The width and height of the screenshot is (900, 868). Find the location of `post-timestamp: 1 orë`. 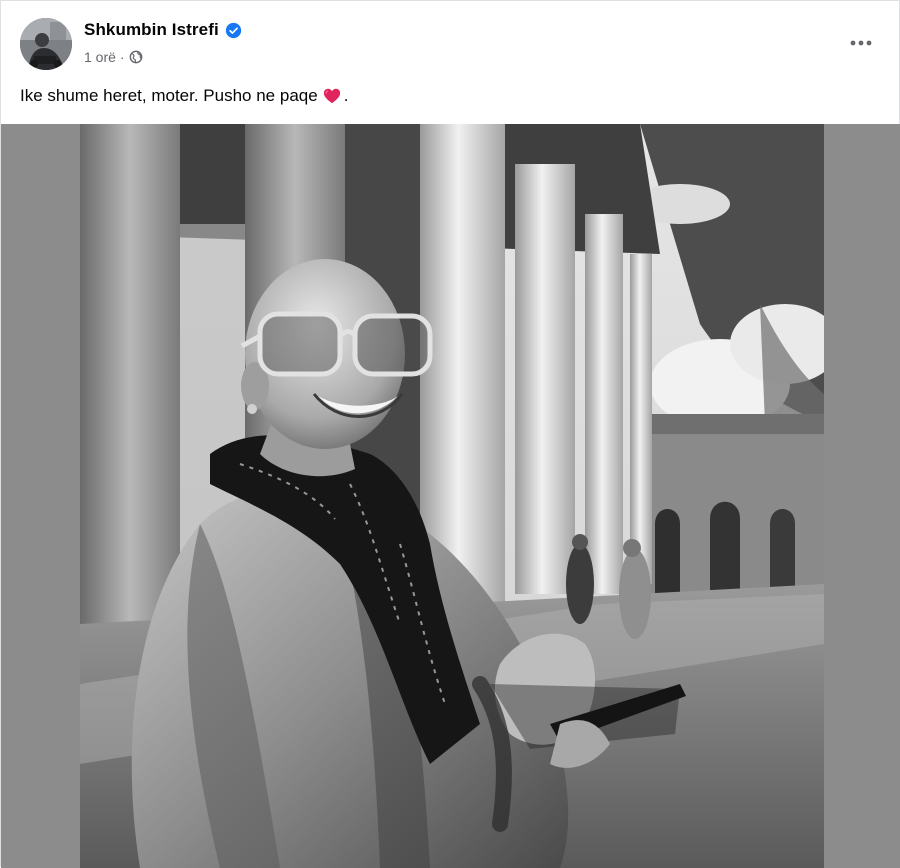

post-timestamp: 1 orë is located at coordinates (100, 57).